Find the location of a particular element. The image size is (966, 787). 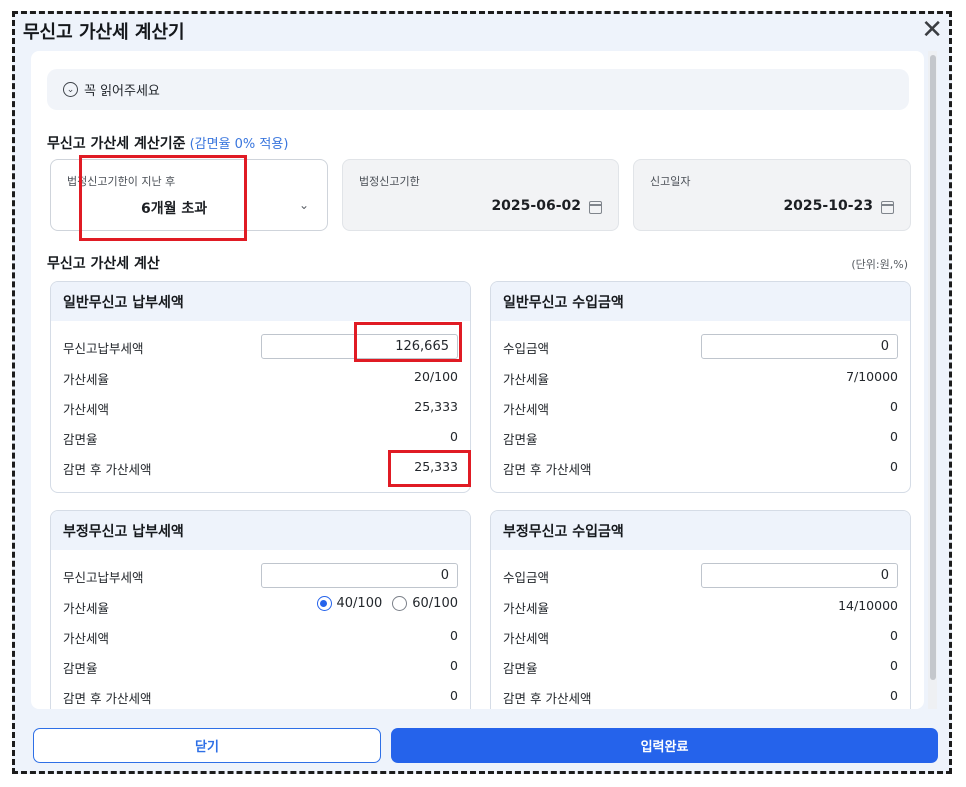

notice-label: 꼭 읽어주세요 is located at coordinates (122, 91).